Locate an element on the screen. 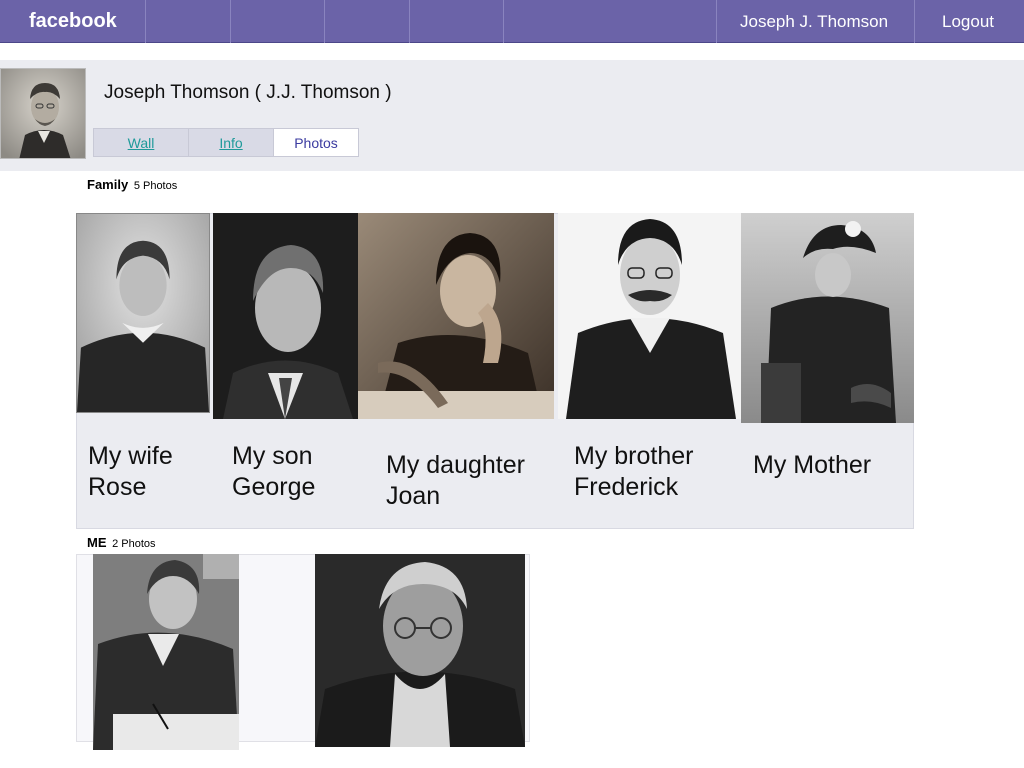 The height and width of the screenshot is (768, 1024). photo-mother is located at coordinates (827, 318).